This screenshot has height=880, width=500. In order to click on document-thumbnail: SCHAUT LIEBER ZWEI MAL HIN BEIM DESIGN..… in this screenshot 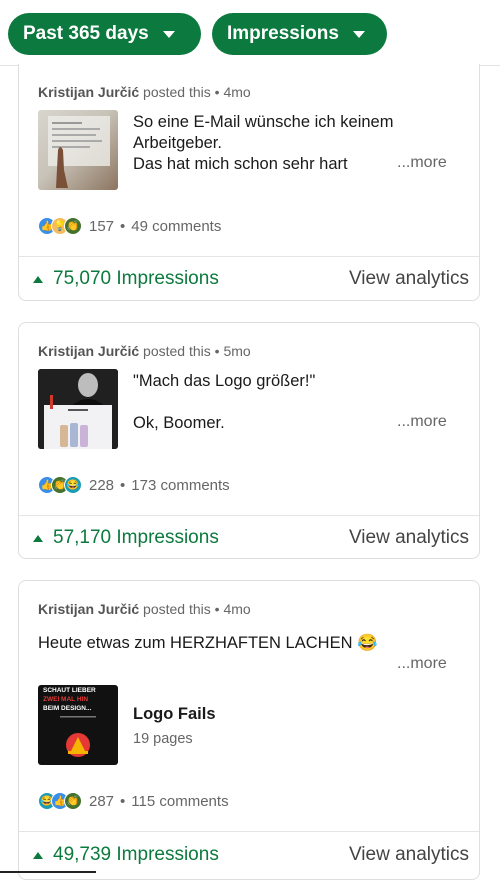, I will do `click(78, 725)`.